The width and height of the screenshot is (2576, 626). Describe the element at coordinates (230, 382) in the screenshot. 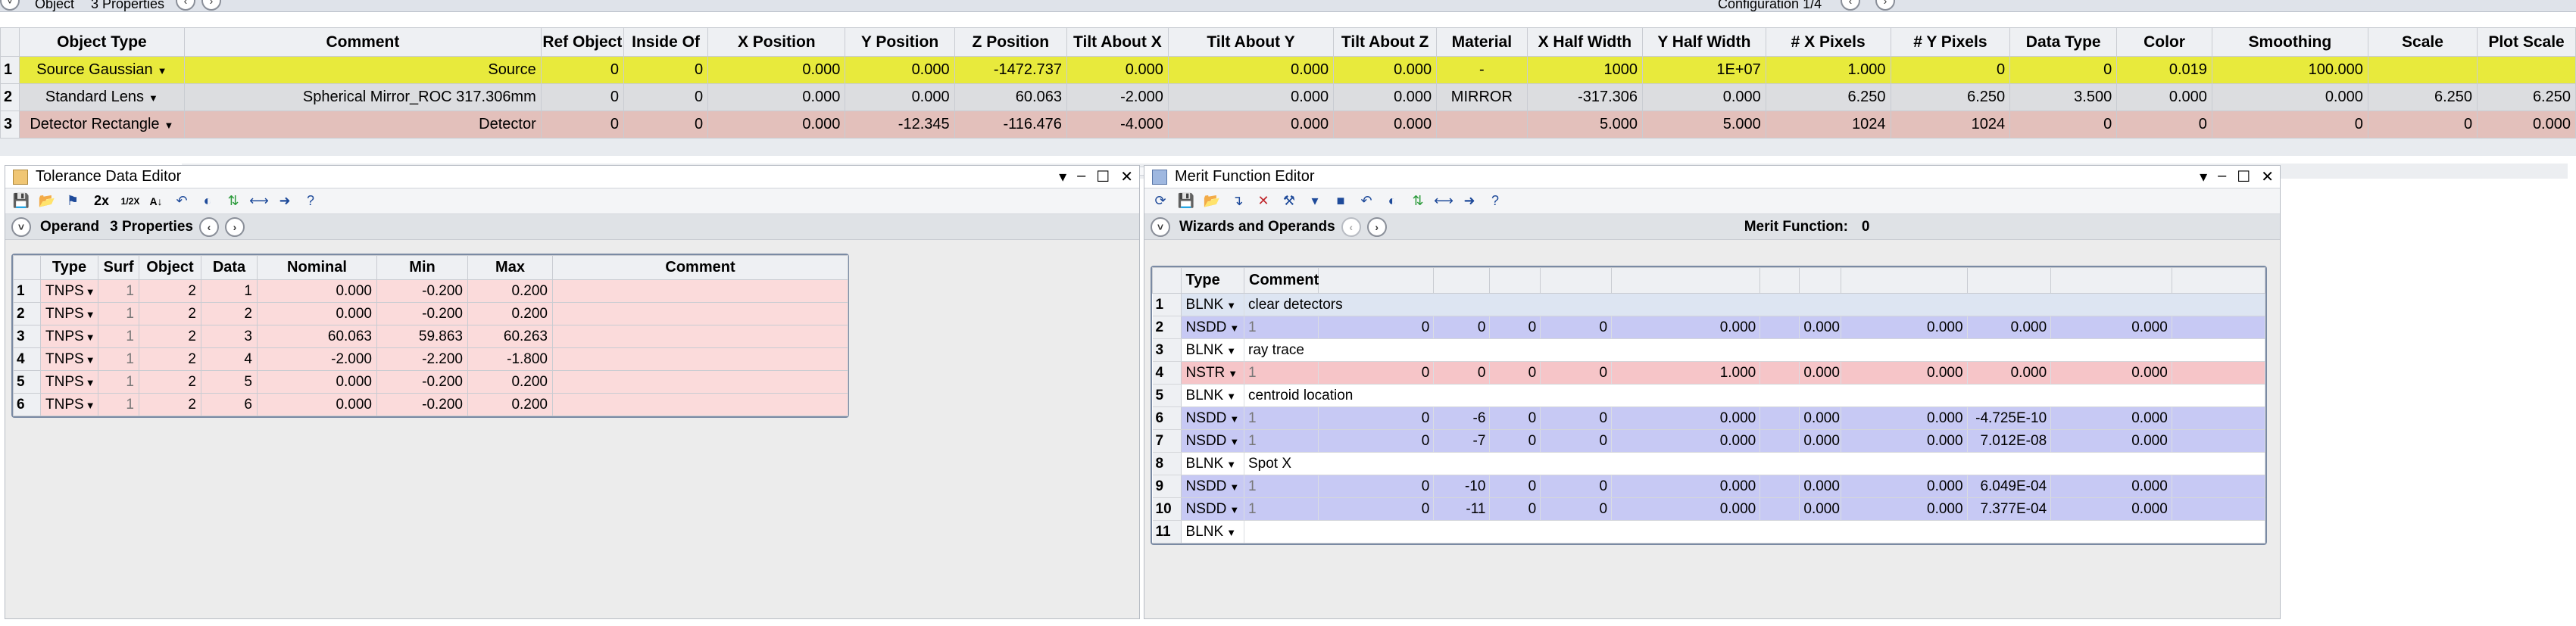

I see `table-cell: 5` at that location.